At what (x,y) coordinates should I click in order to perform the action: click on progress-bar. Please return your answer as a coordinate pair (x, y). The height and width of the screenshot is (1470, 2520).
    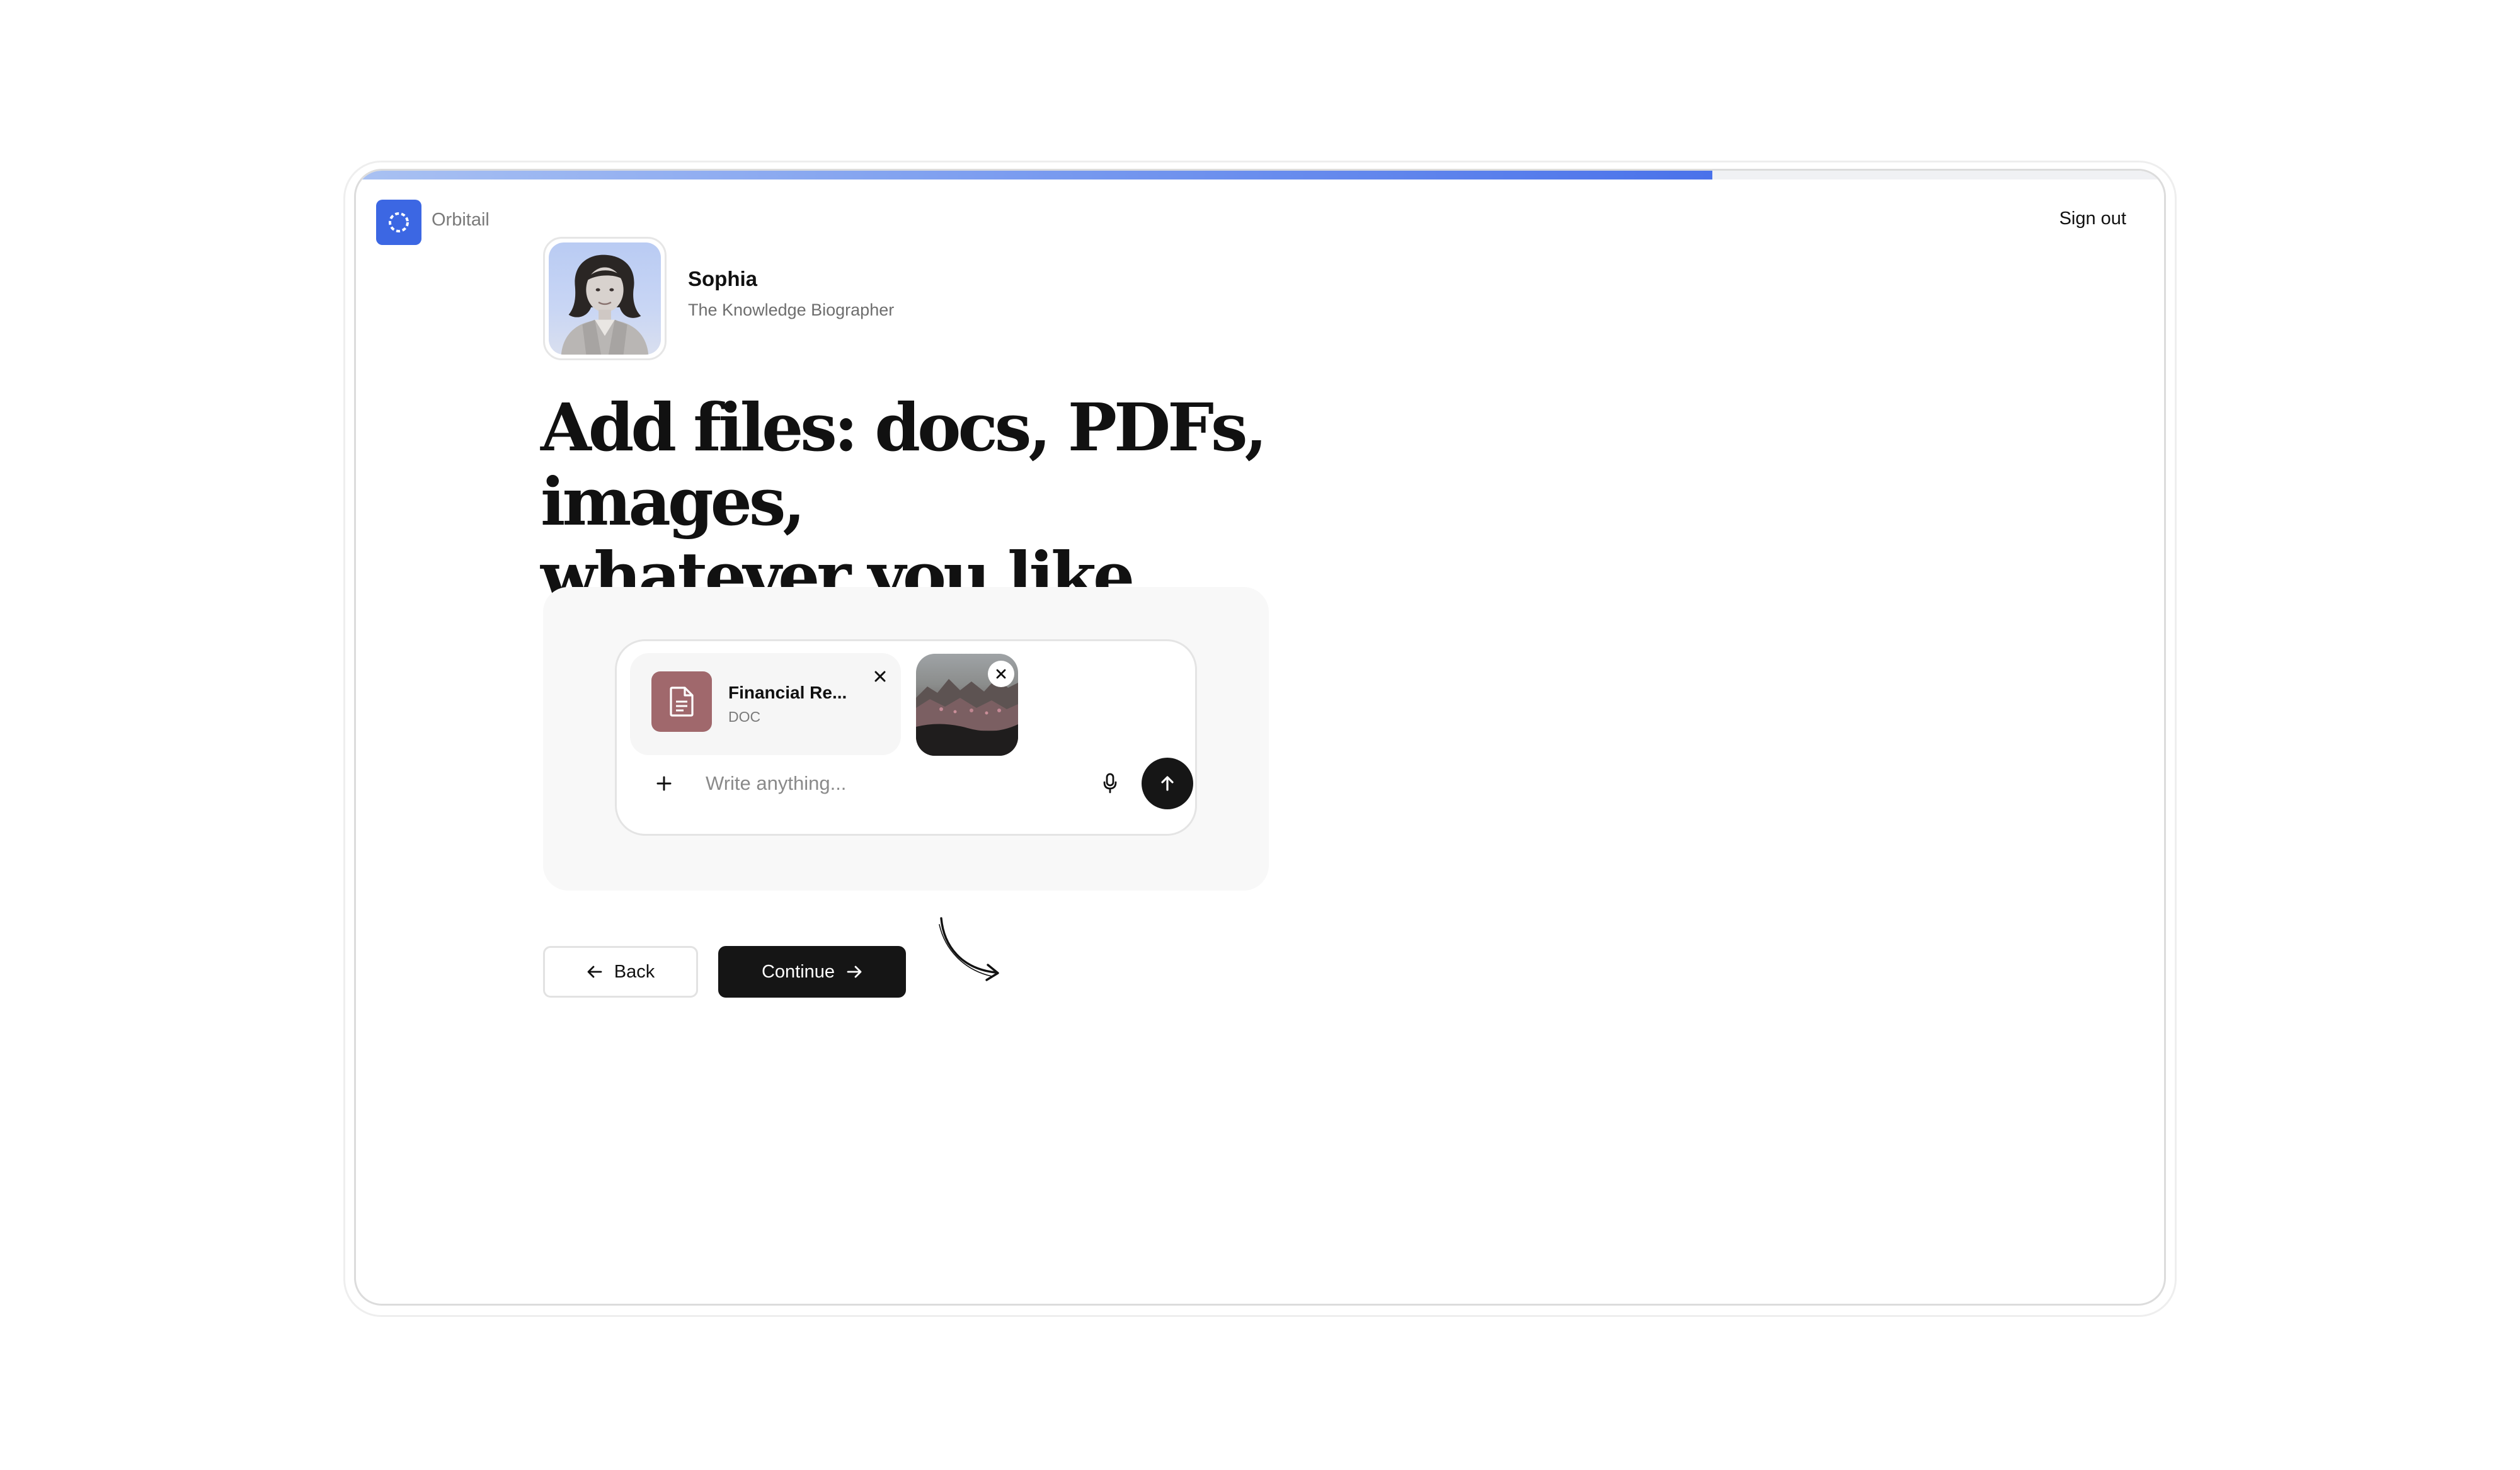
    Looking at the image, I should click on (1260, 175).